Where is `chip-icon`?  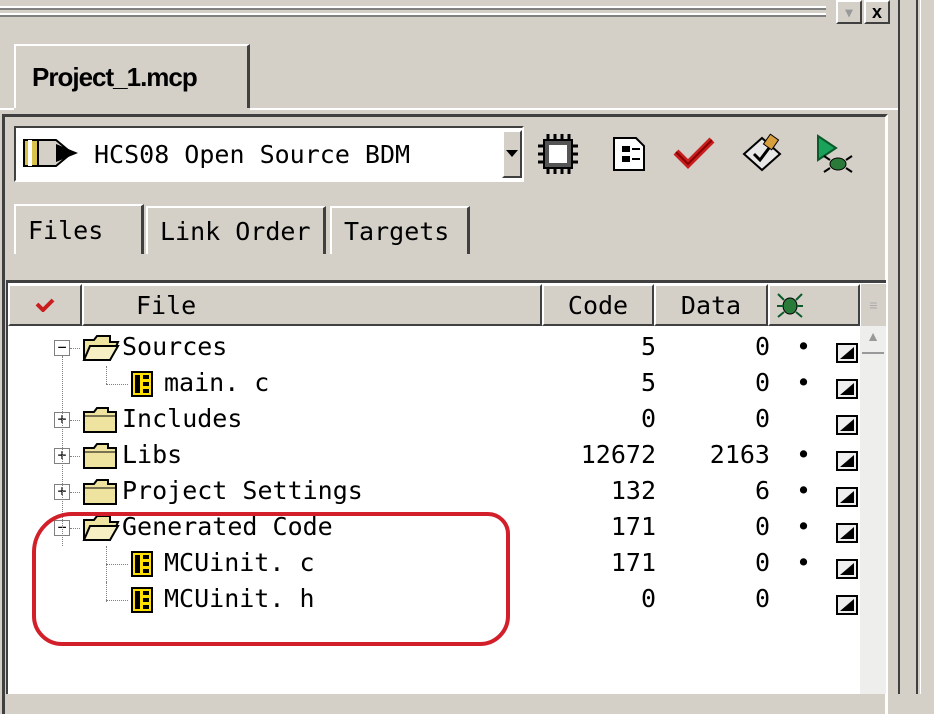 chip-icon is located at coordinates (558, 154).